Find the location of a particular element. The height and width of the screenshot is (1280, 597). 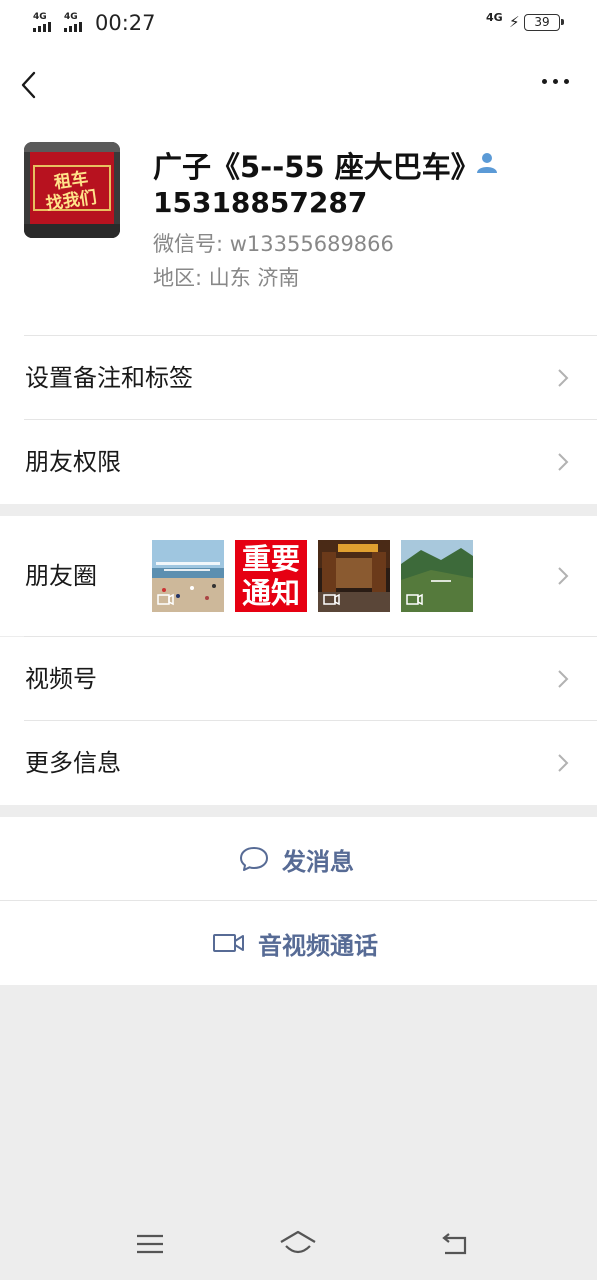

moments-label: 朋友圈 is located at coordinates (61, 576).